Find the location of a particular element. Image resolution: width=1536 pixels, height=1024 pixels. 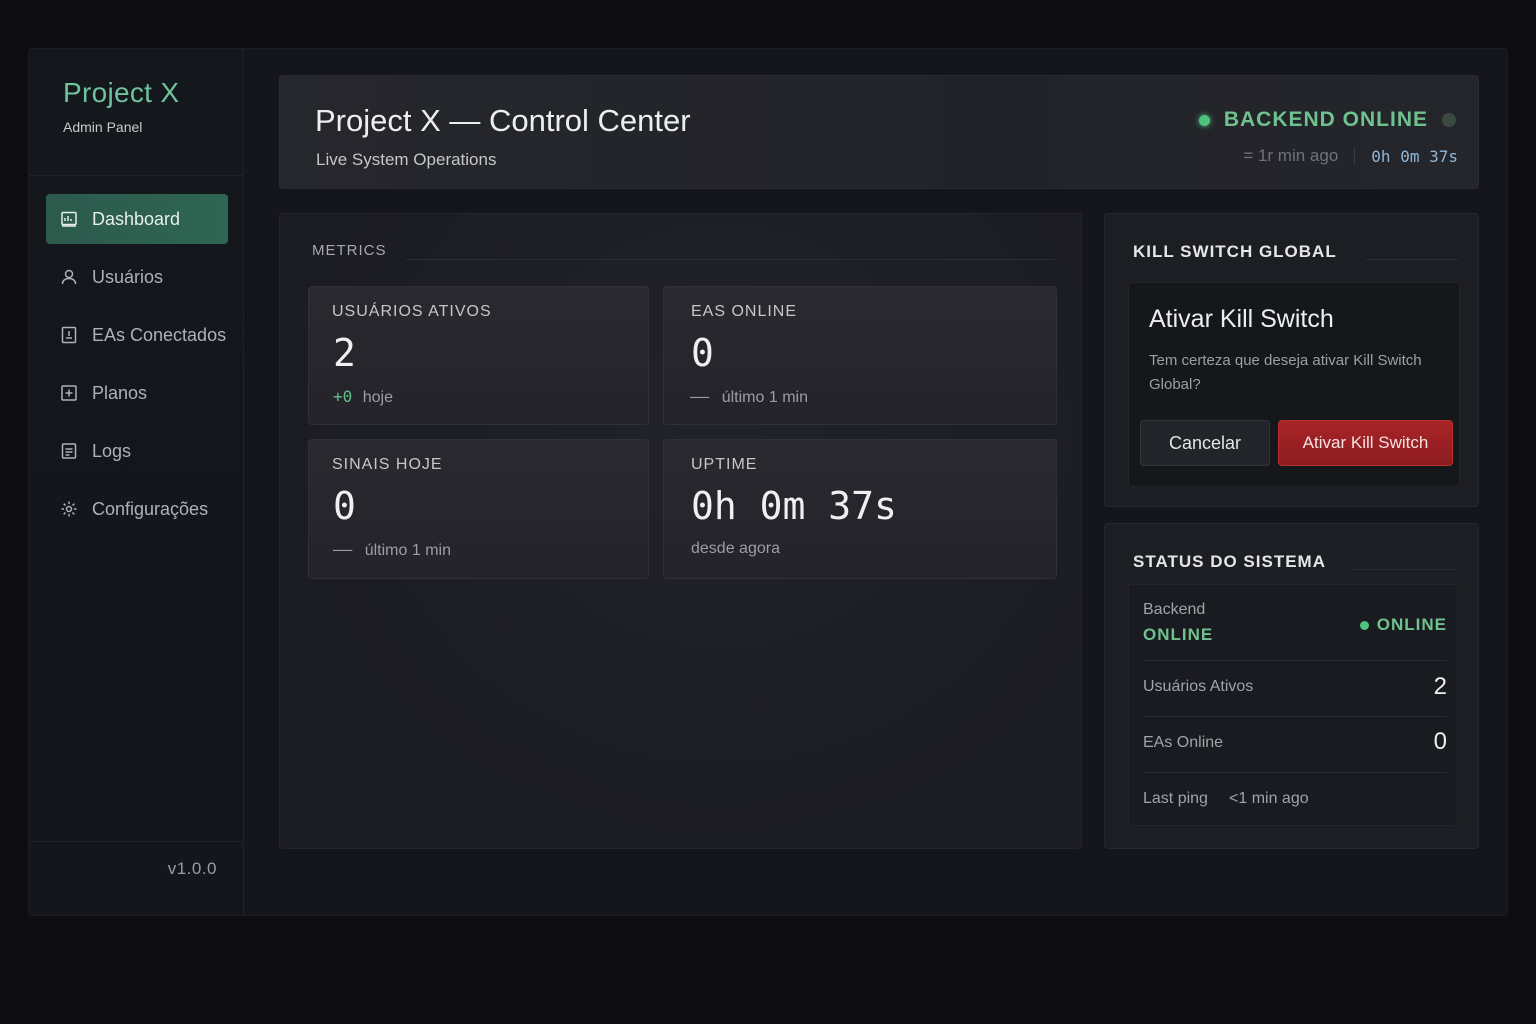

metric-card-eas-online: EAS ONLINE 0 —— último 1 min is located at coordinates (860, 355).